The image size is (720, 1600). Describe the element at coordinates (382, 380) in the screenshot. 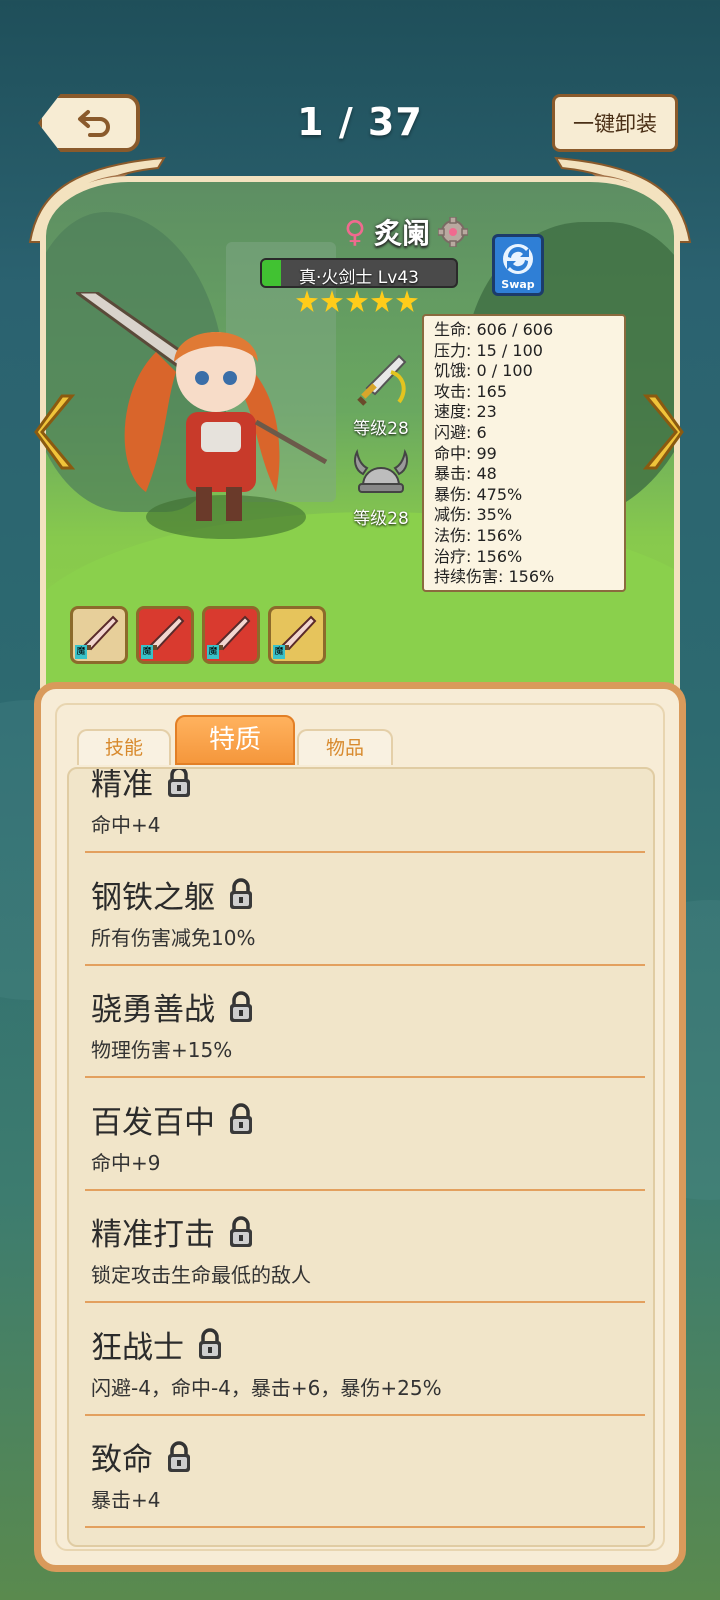

I see `sword-icon` at that location.